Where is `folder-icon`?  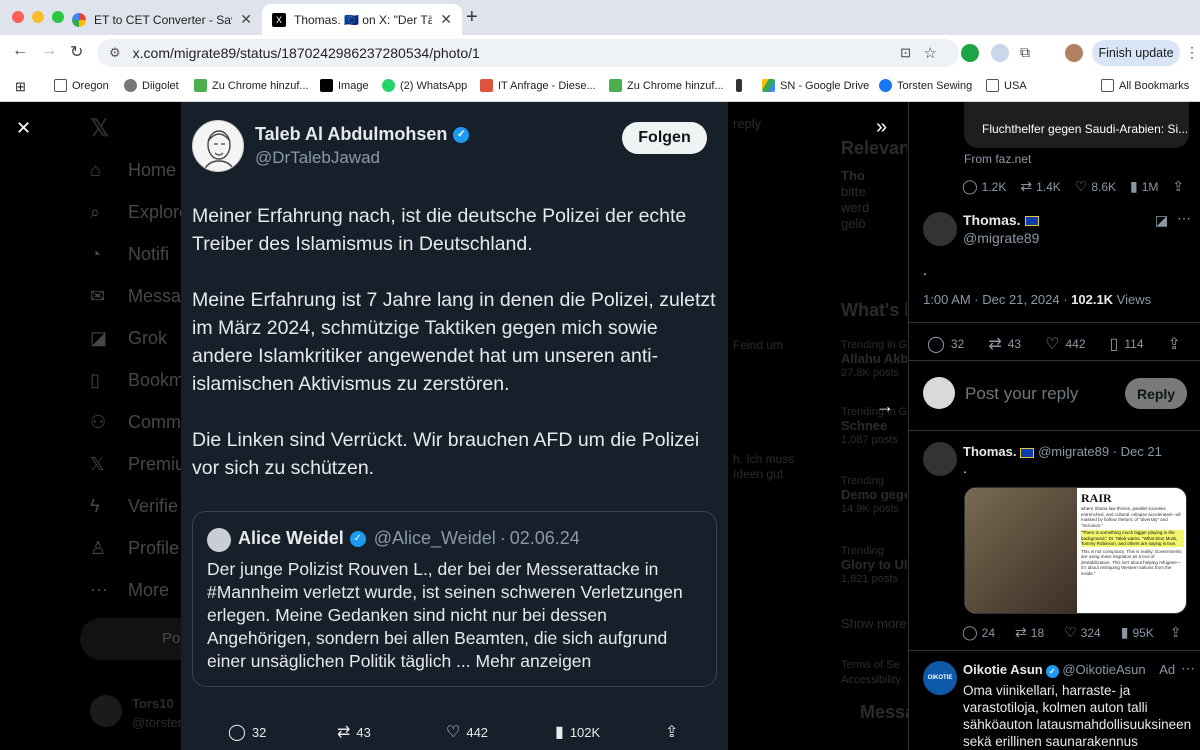 folder-icon is located at coordinates (1107, 85).